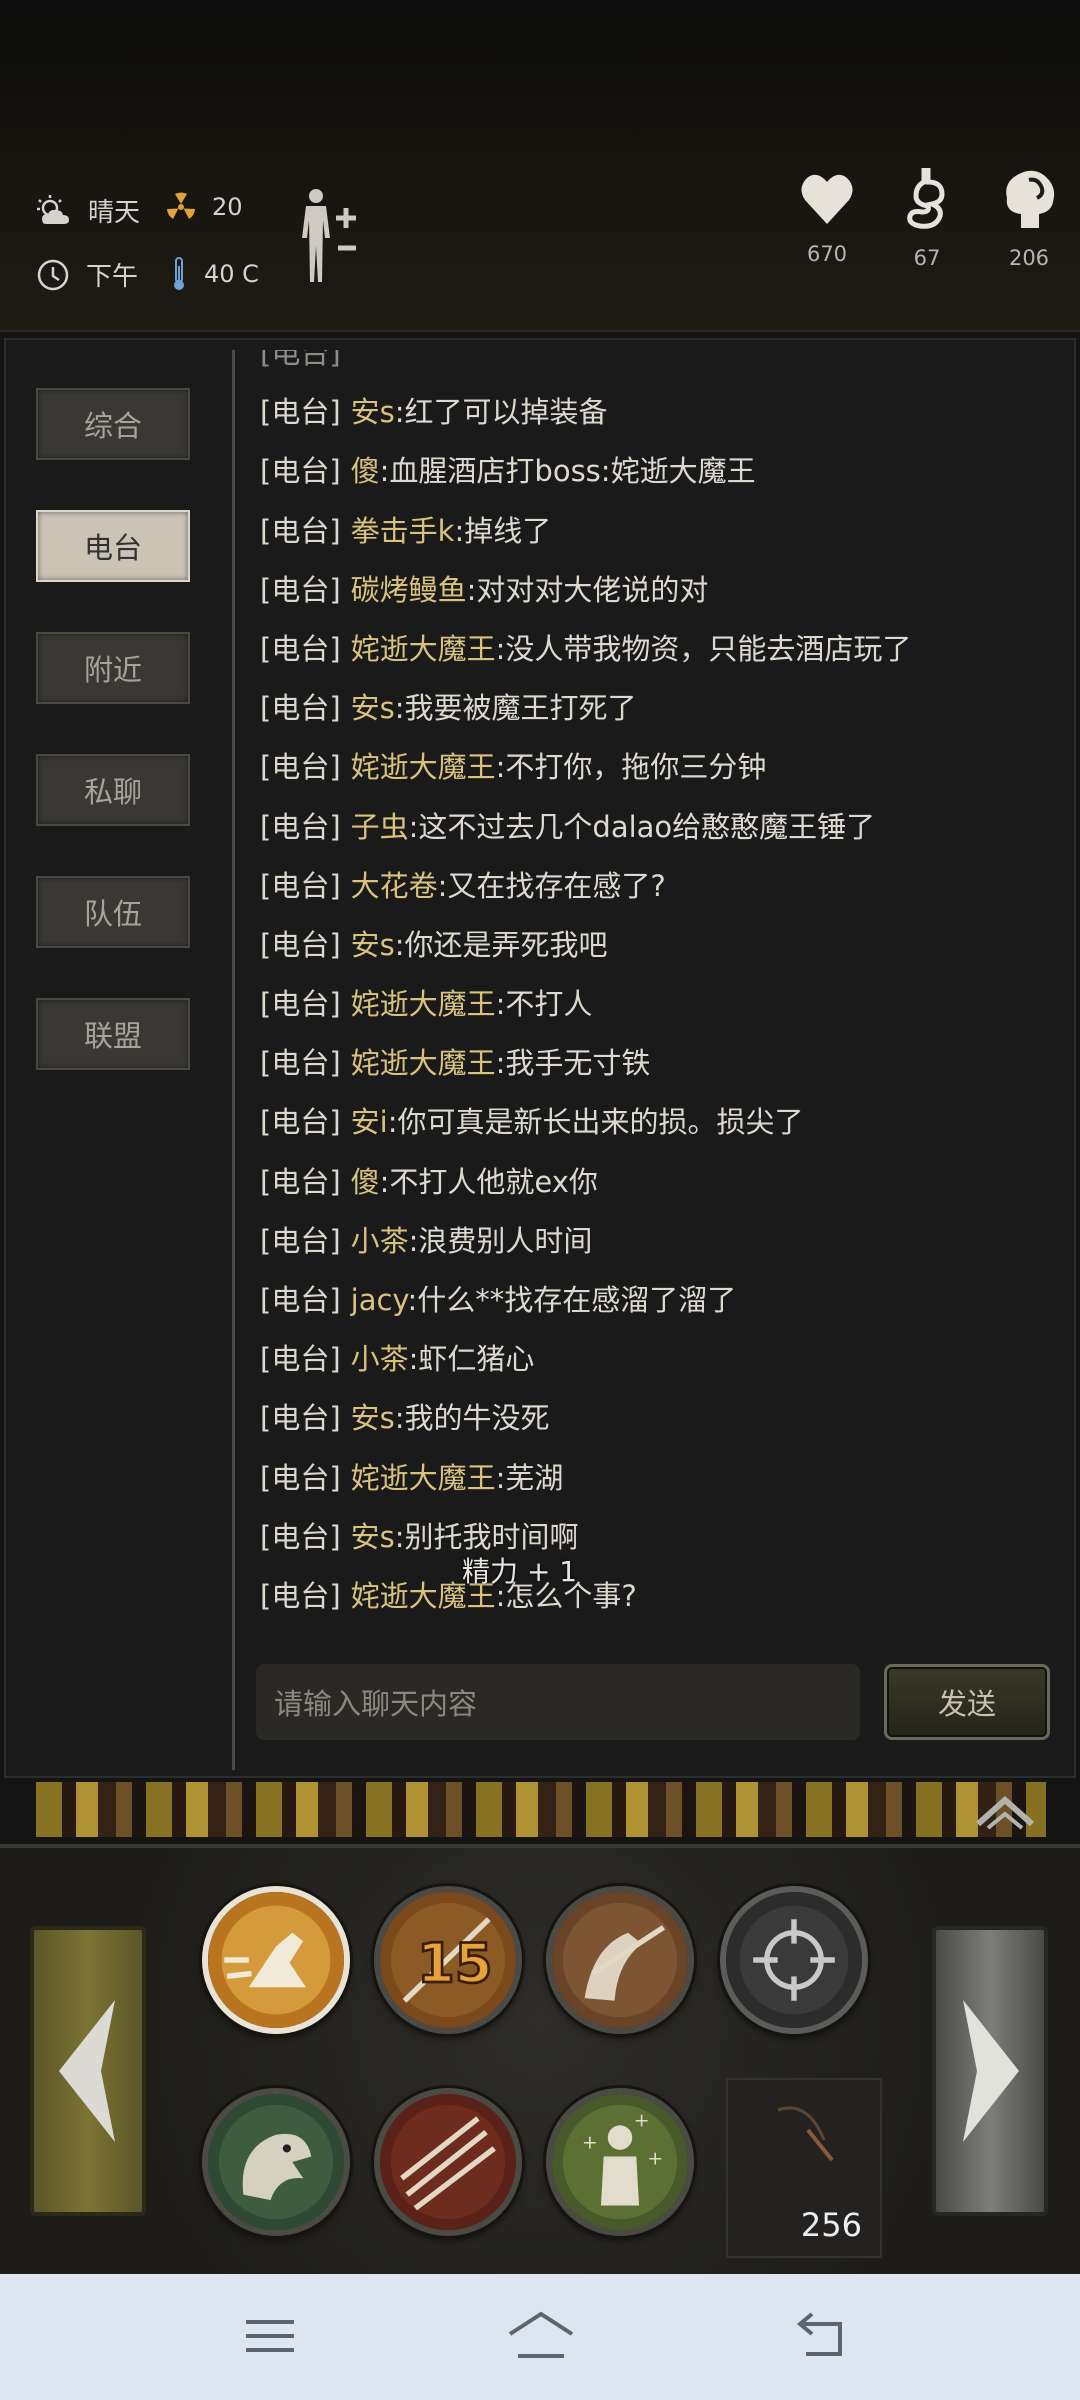 The height and width of the screenshot is (2400, 1080). What do you see at coordinates (820, 2336) in the screenshot?
I see `back-icon` at bounding box center [820, 2336].